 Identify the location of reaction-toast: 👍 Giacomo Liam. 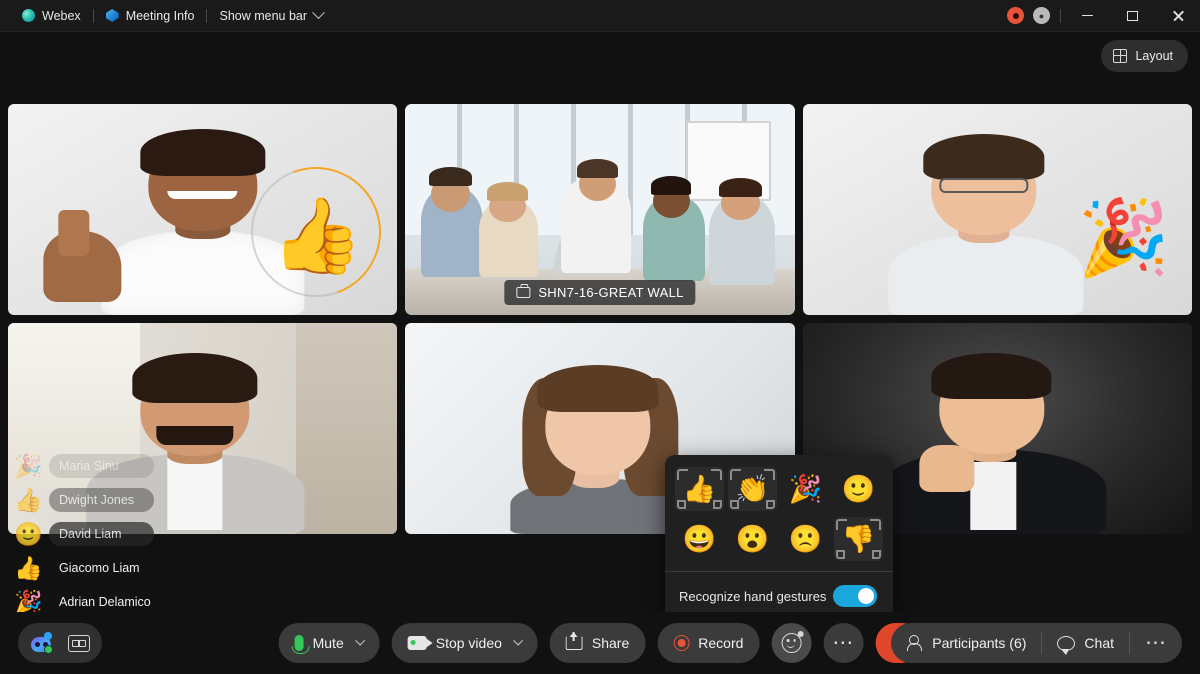
(84, 568).